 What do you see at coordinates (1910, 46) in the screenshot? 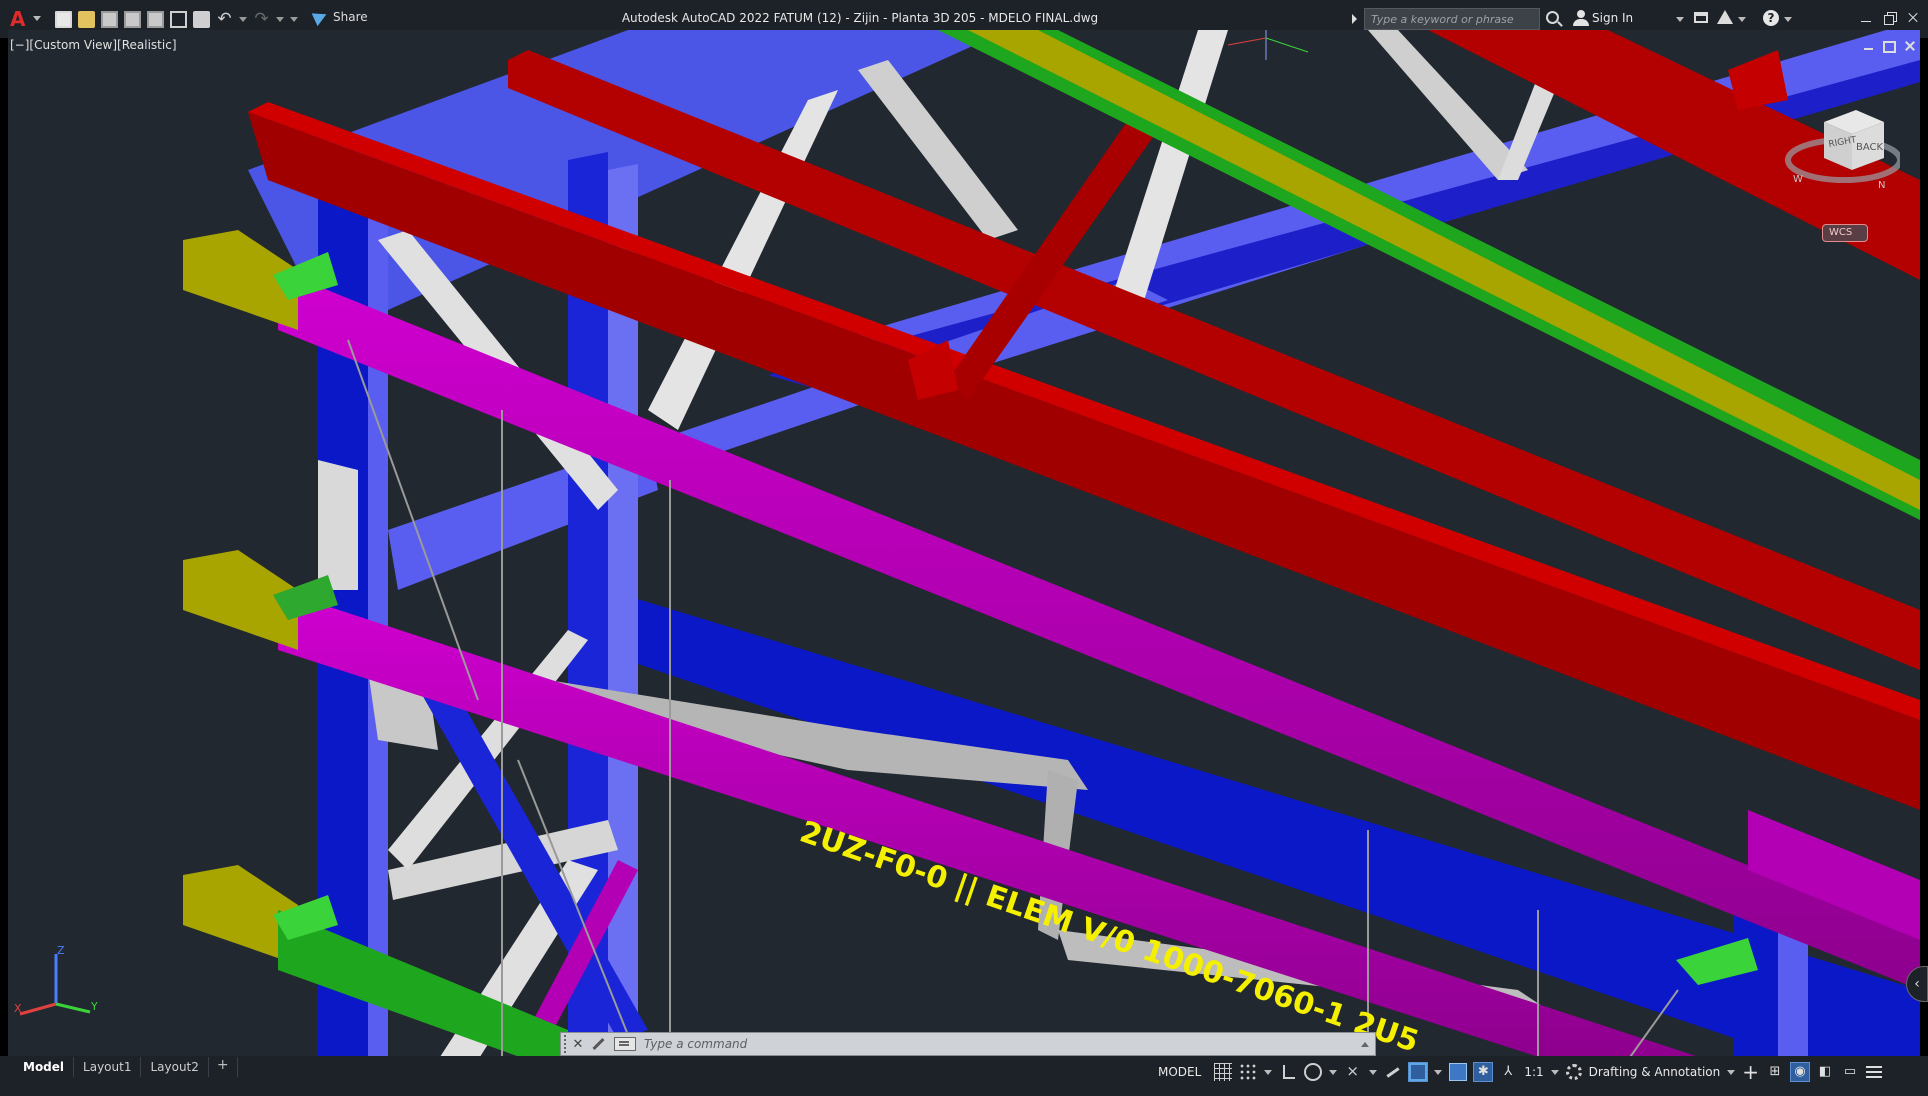
I see `drawing-close-button` at bounding box center [1910, 46].